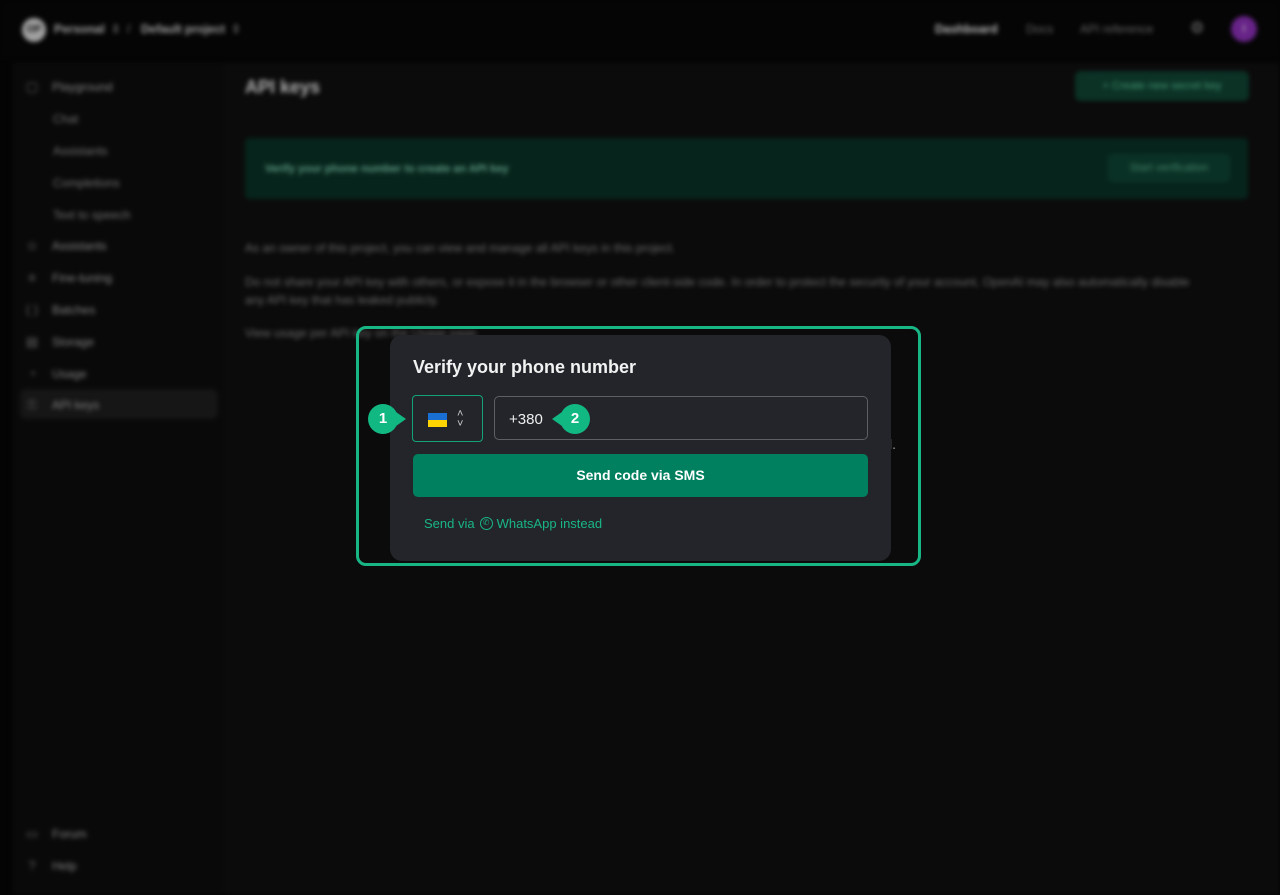 The image size is (1280, 895). What do you see at coordinates (447, 418) in the screenshot?
I see `country-selector: ˄ ˅` at bounding box center [447, 418].